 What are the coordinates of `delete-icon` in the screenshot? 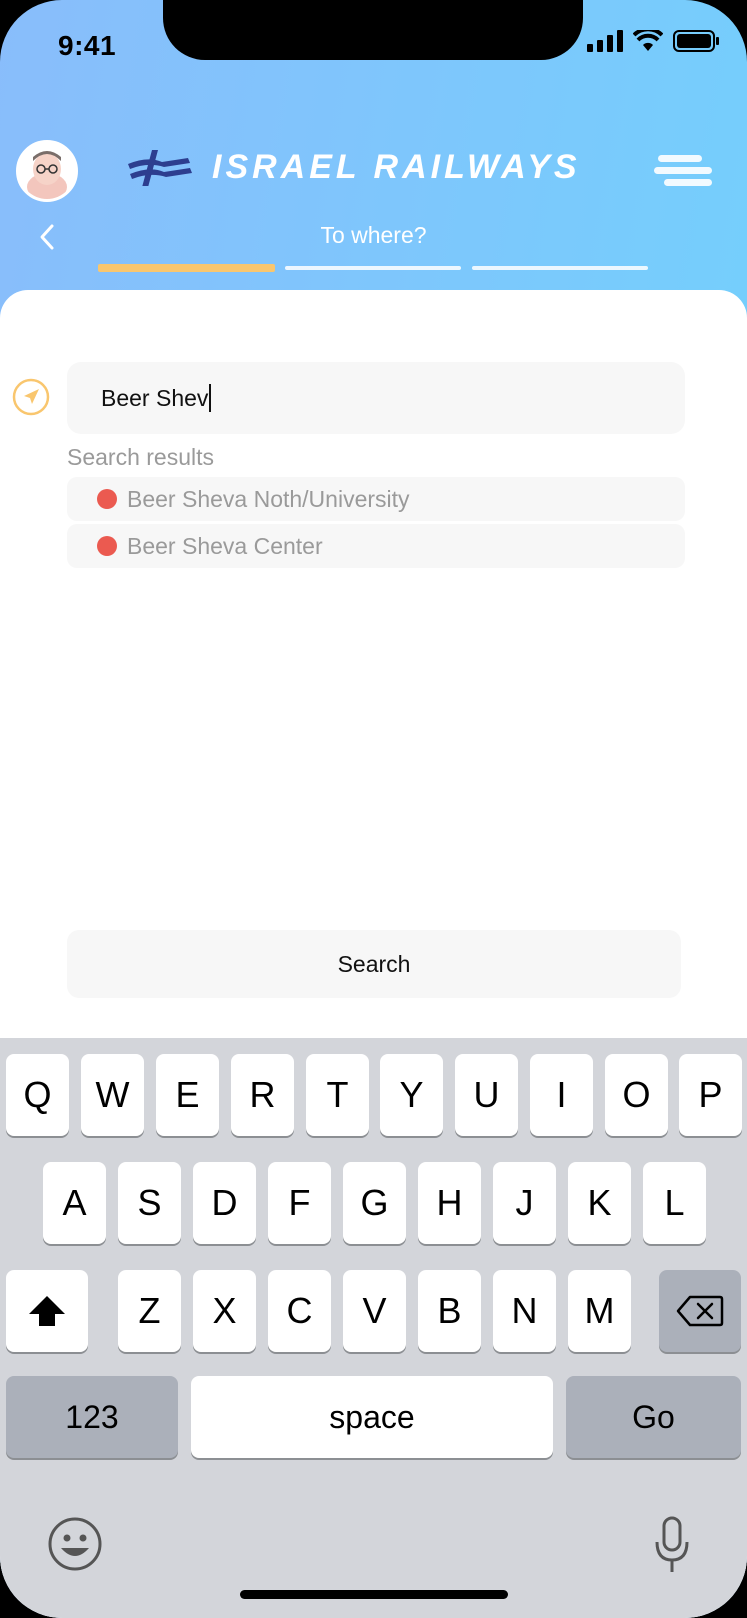 It's located at (700, 1311).